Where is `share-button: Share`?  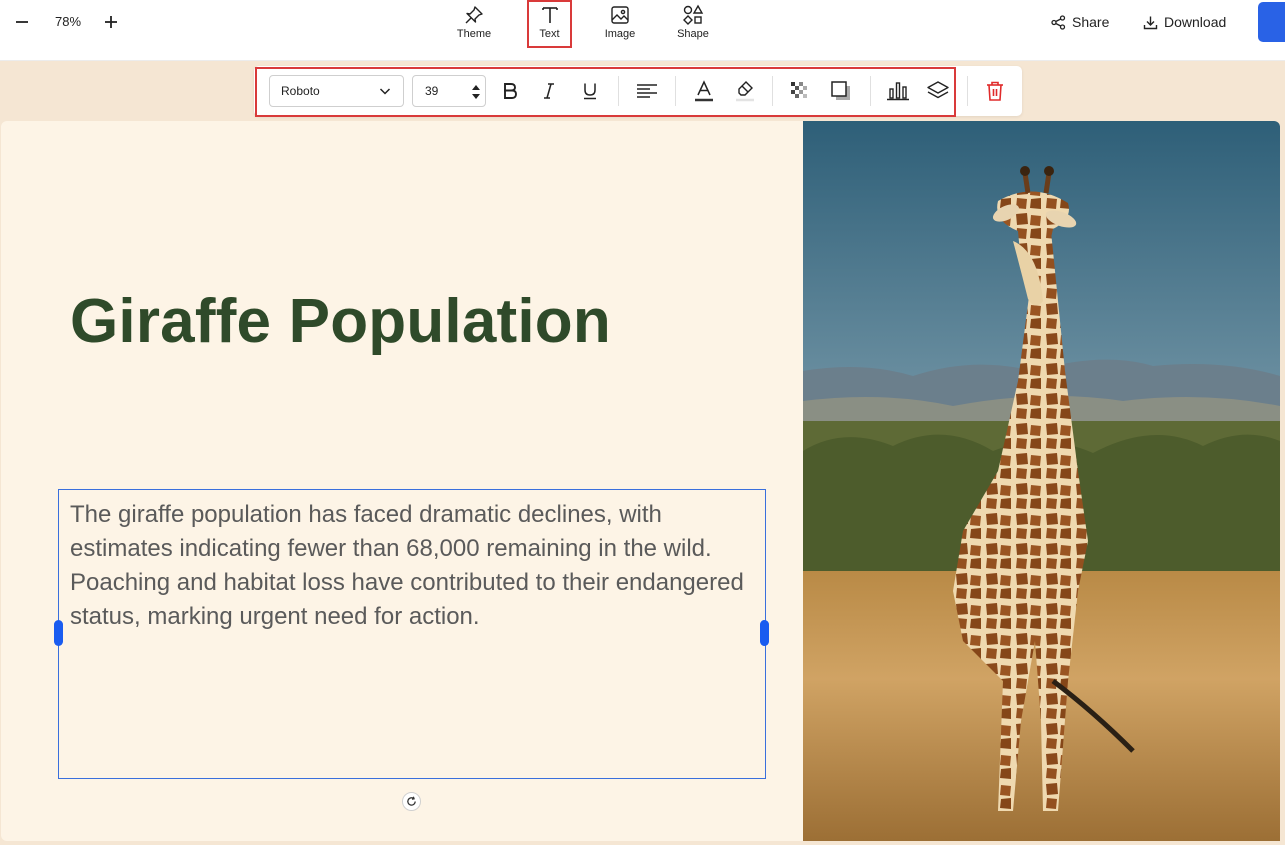 share-button: Share is located at coordinates (1080, 22).